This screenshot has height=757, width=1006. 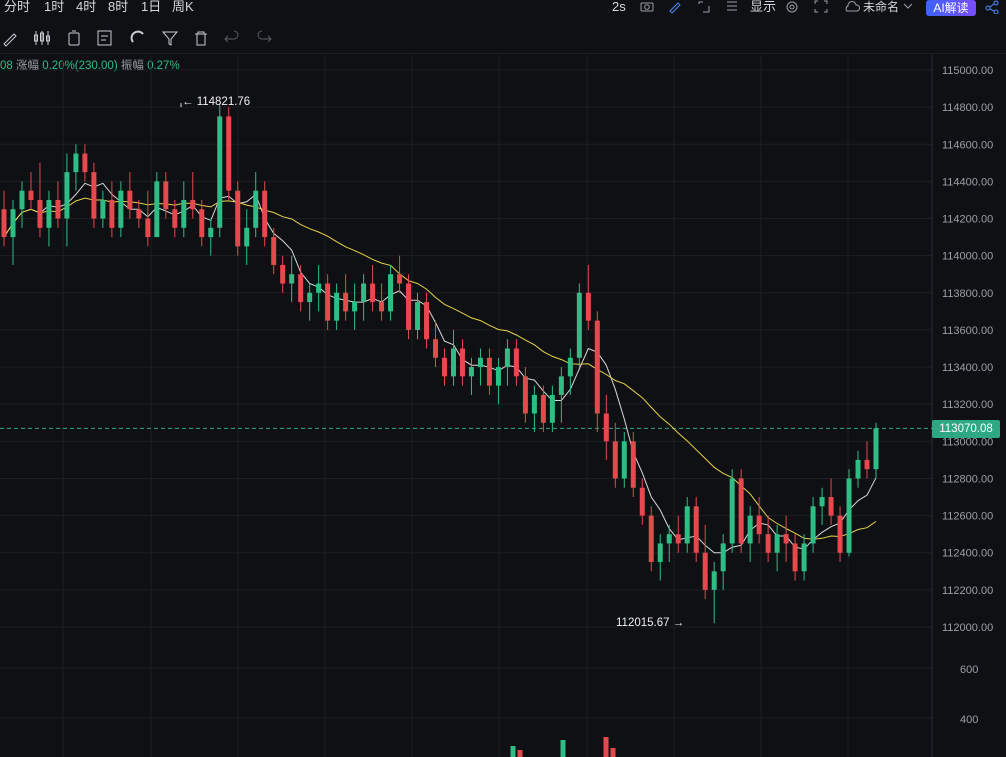 I want to click on display-button: 显示, so click(x=763, y=7).